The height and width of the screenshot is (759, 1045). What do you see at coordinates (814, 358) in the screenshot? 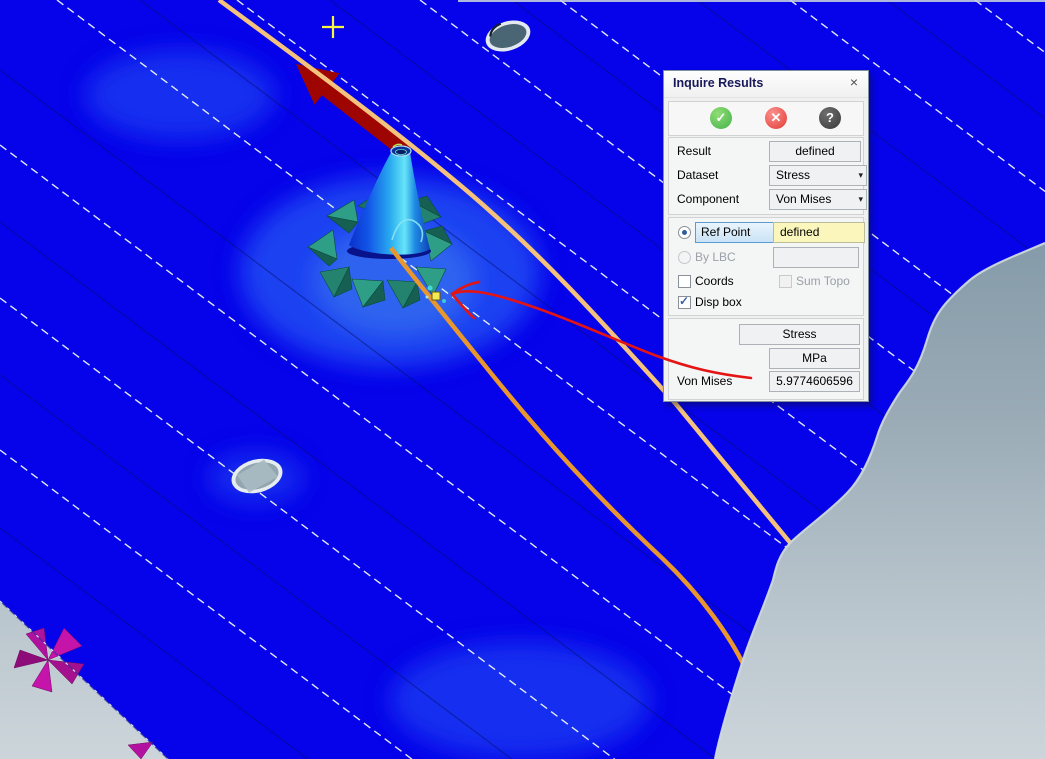
I see `readout-unit-field: MPa` at bounding box center [814, 358].